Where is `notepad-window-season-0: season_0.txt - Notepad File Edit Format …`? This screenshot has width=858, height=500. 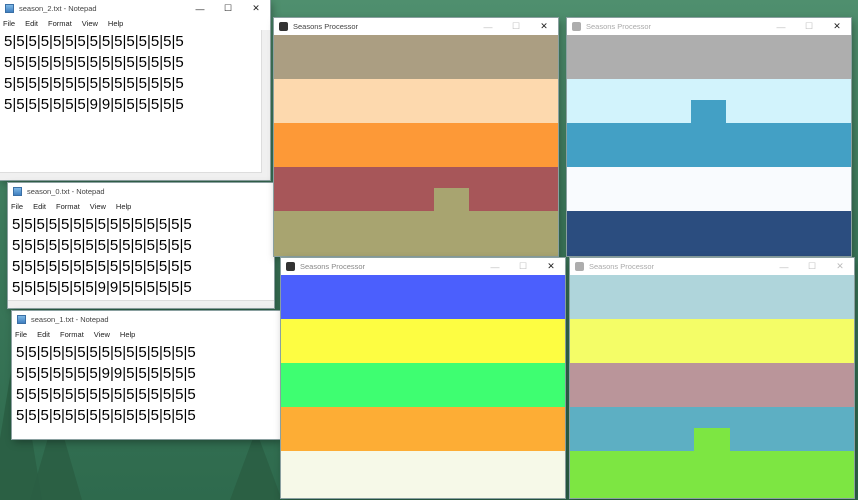 notepad-window-season-0: season_0.txt - Notepad File Edit Format … is located at coordinates (141, 245).